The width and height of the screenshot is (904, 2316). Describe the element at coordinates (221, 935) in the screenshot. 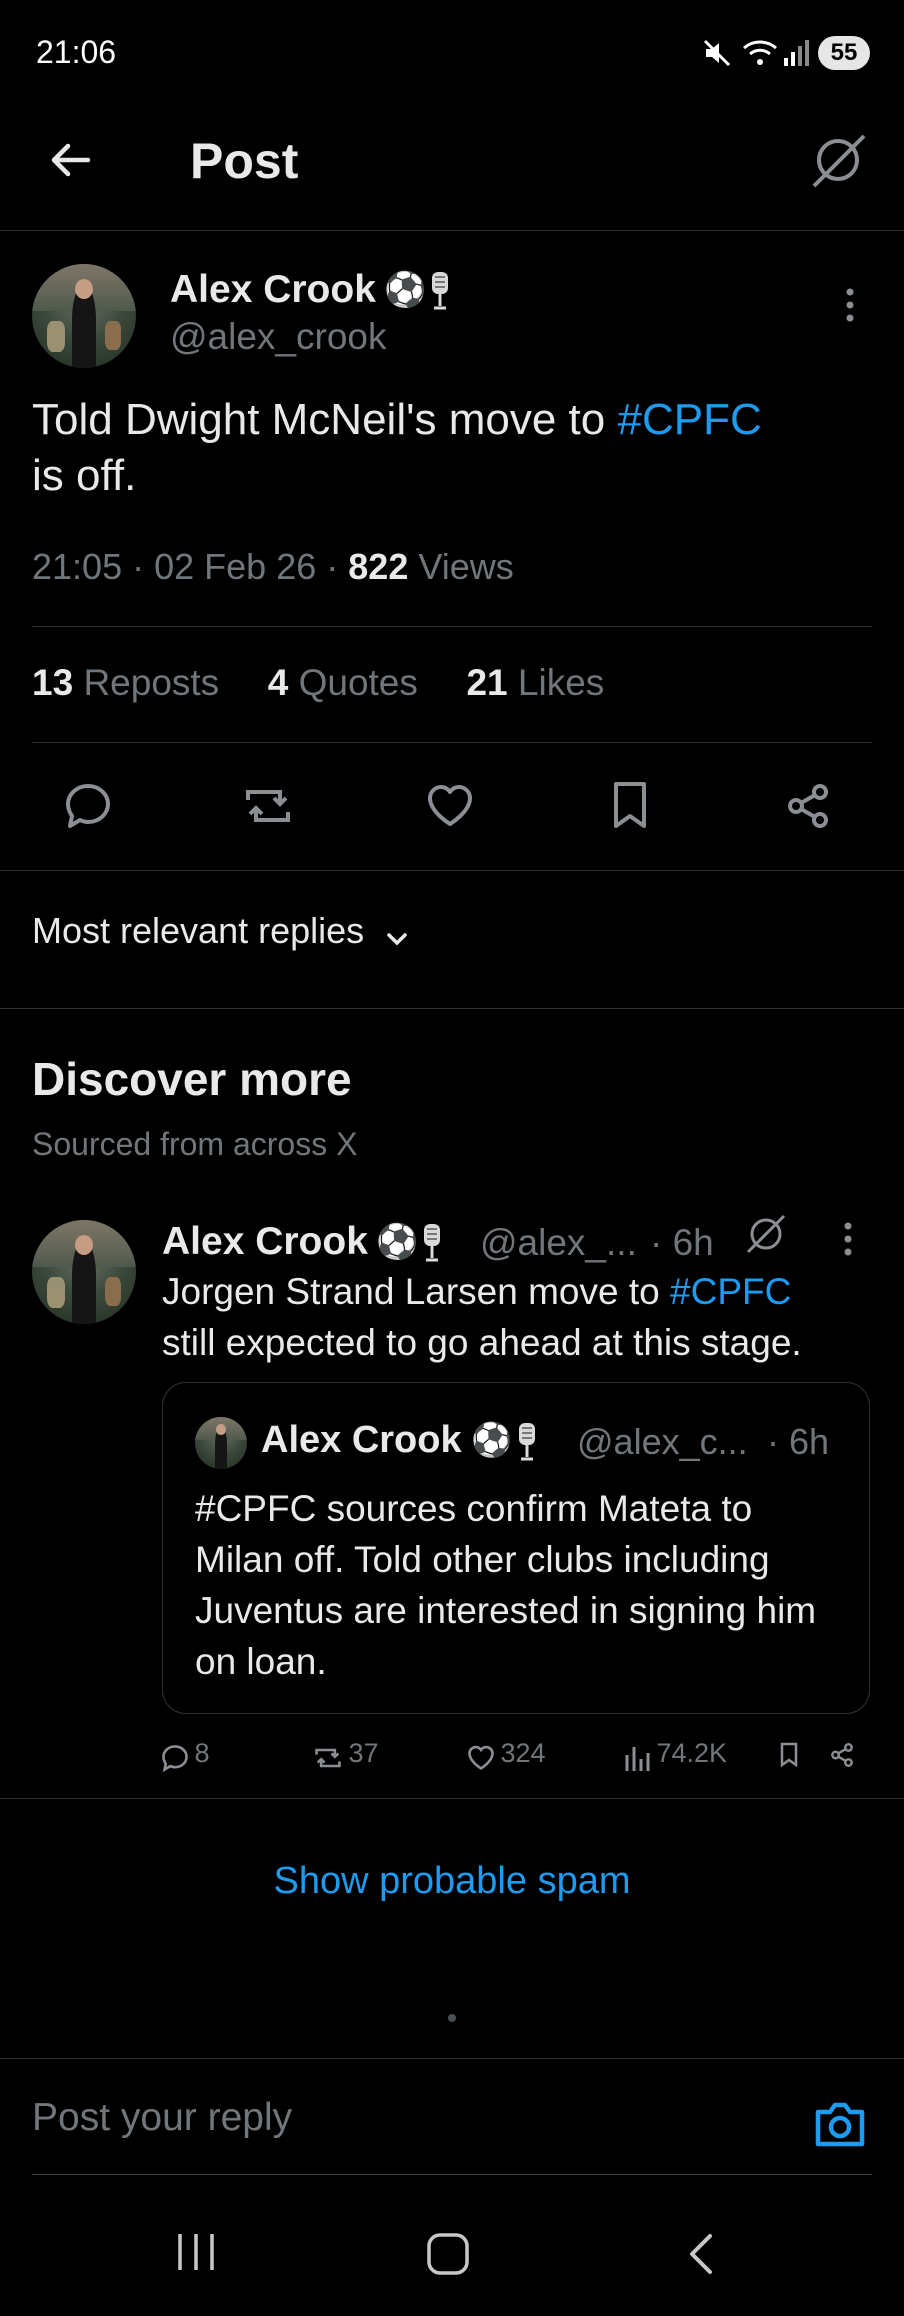

I see `replies-sort-dropdown: Most relevant replies` at that location.